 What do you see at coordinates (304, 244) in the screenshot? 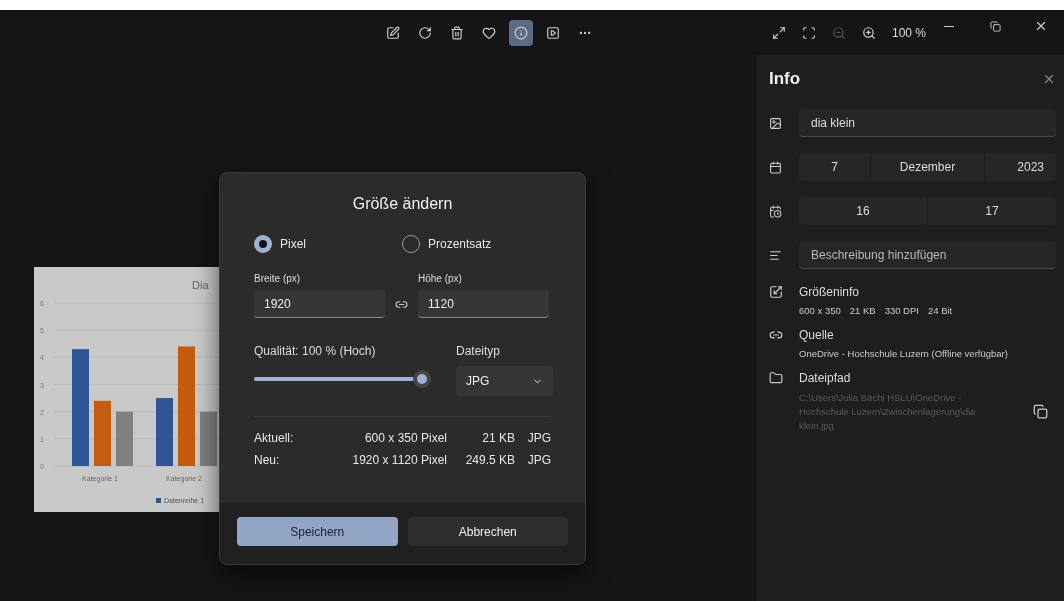
I see `radio-option: Pixel` at bounding box center [304, 244].